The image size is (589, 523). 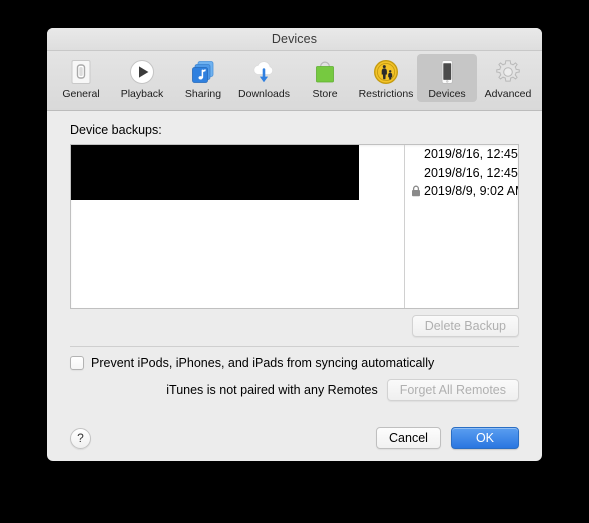 I want to click on backup-date: 2019/8/9, 9:02 AM, so click(x=471, y=191).